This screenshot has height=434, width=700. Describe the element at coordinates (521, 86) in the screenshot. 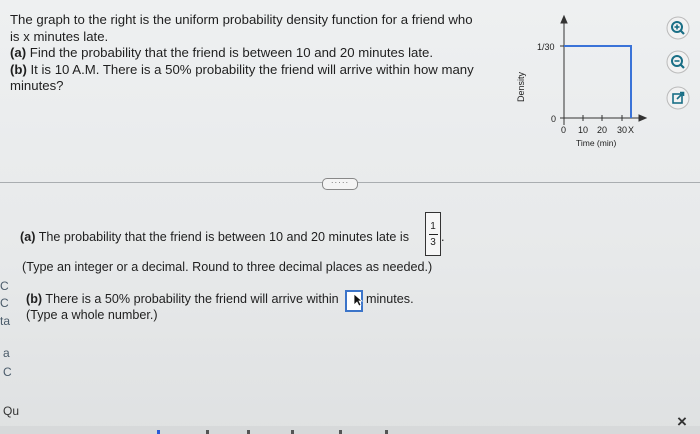

I see `y-axis-label: Density` at that location.